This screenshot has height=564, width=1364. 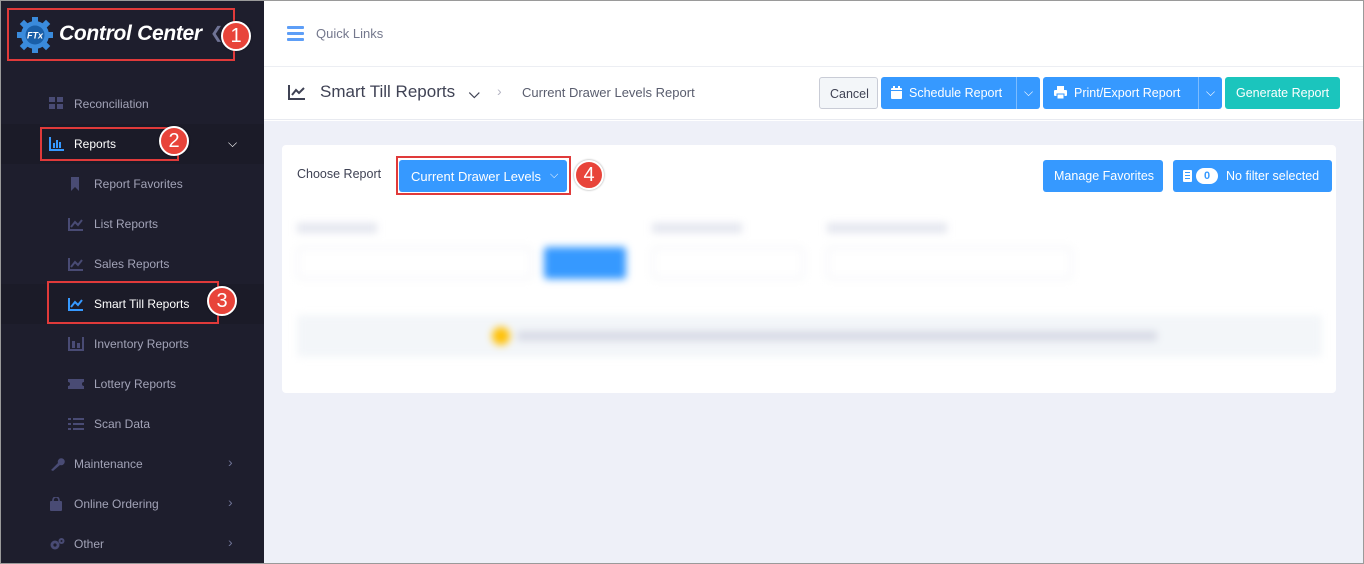 I want to click on sidebar-item-lottery-reports: Lottery Reports, so click(x=132, y=384).